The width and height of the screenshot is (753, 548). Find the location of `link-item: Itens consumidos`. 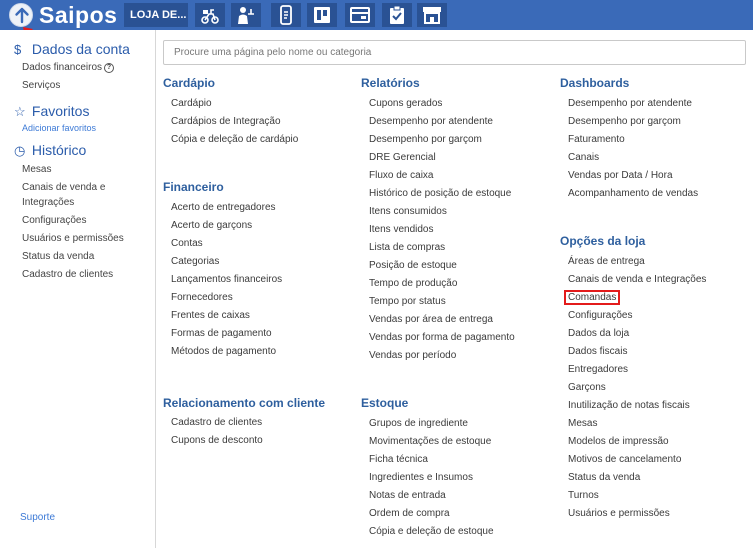

link-item: Itens consumidos is located at coordinates (408, 211).